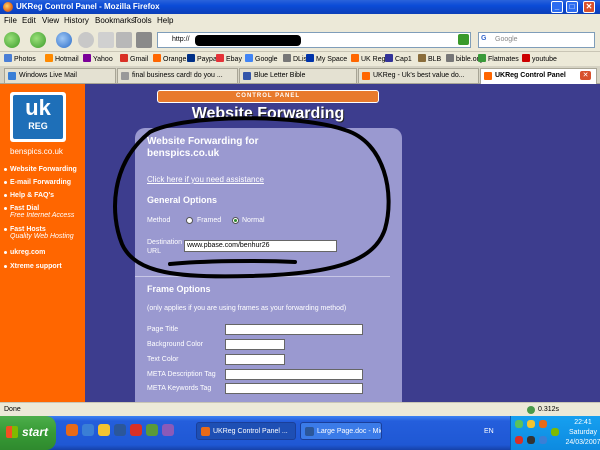 This screenshot has height=450, width=600. Describe the element at coordinates (50, 20) in the screenshot. I see `menu-view: View` at that location.